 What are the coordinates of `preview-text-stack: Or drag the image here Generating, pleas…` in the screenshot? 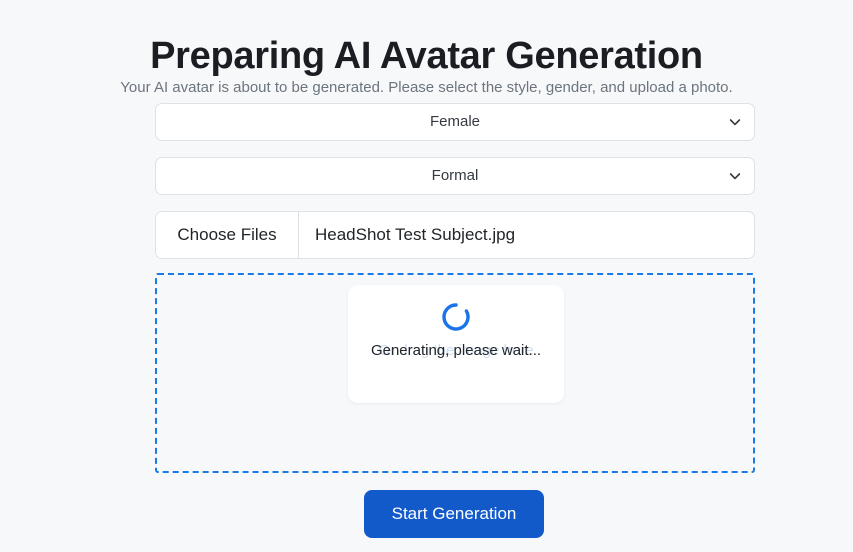 It's located at (456, 351).